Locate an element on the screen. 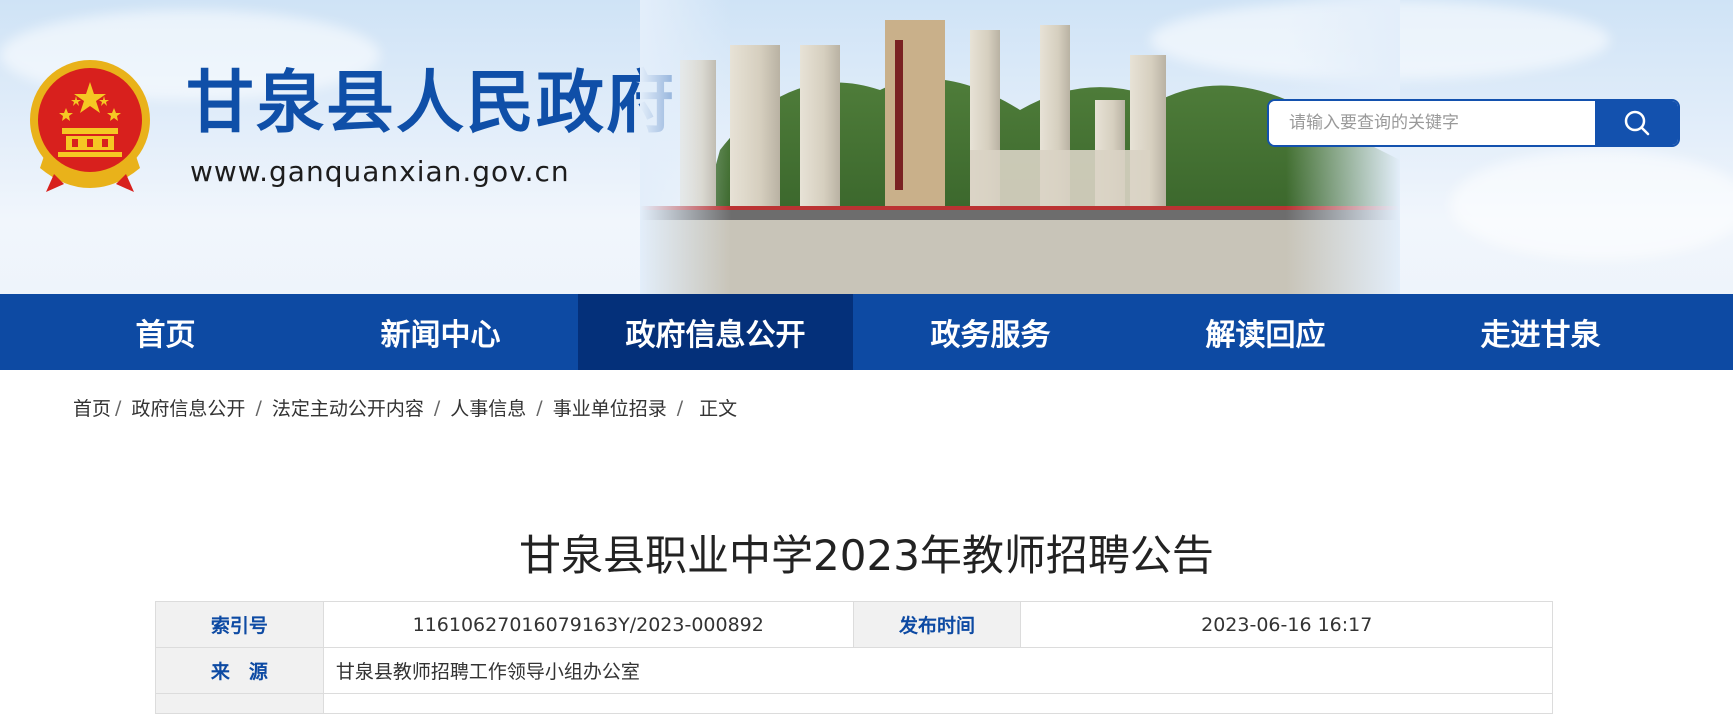 The height and width of the screenshot is (714, 1733). nav-item-home: 首页 is located at coordinates (165, 332).